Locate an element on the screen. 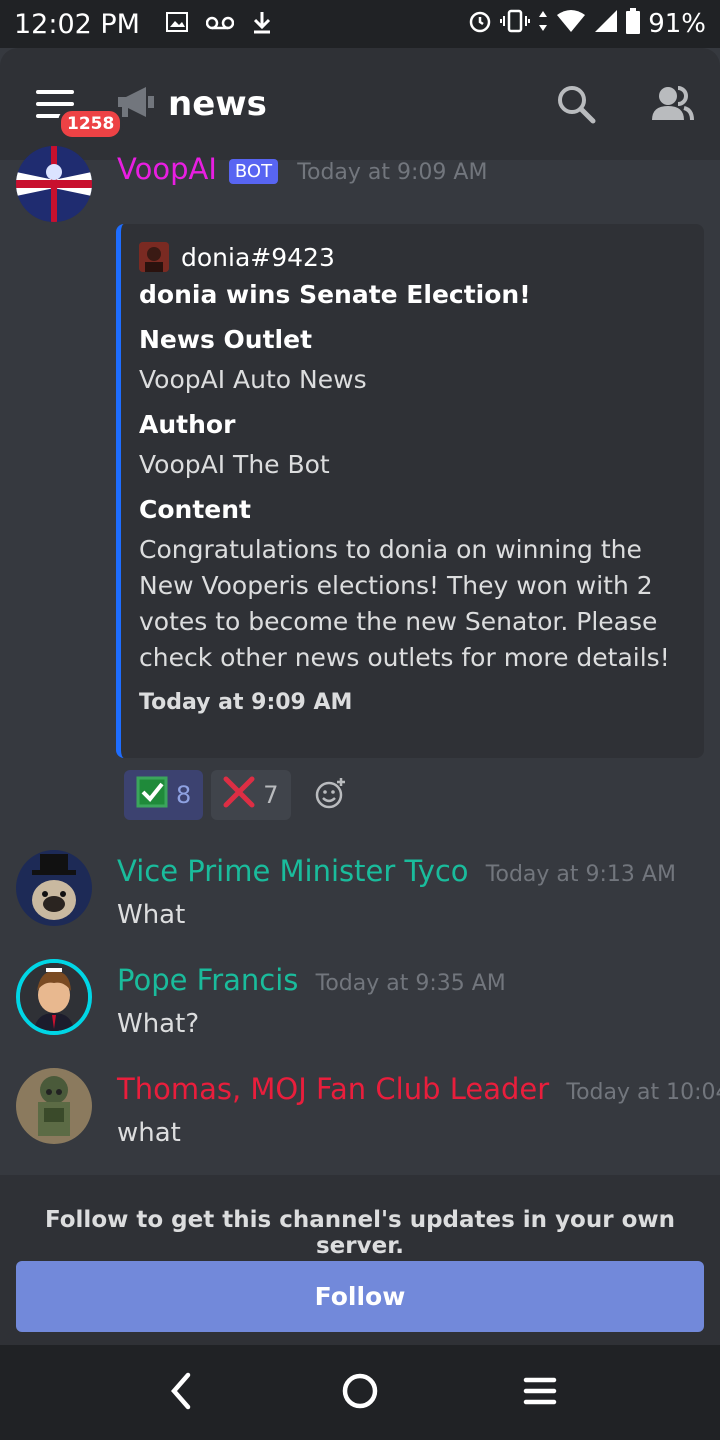 The image size is (720, 1440). embed-field-name: Author is located at coordinates (187, 424).